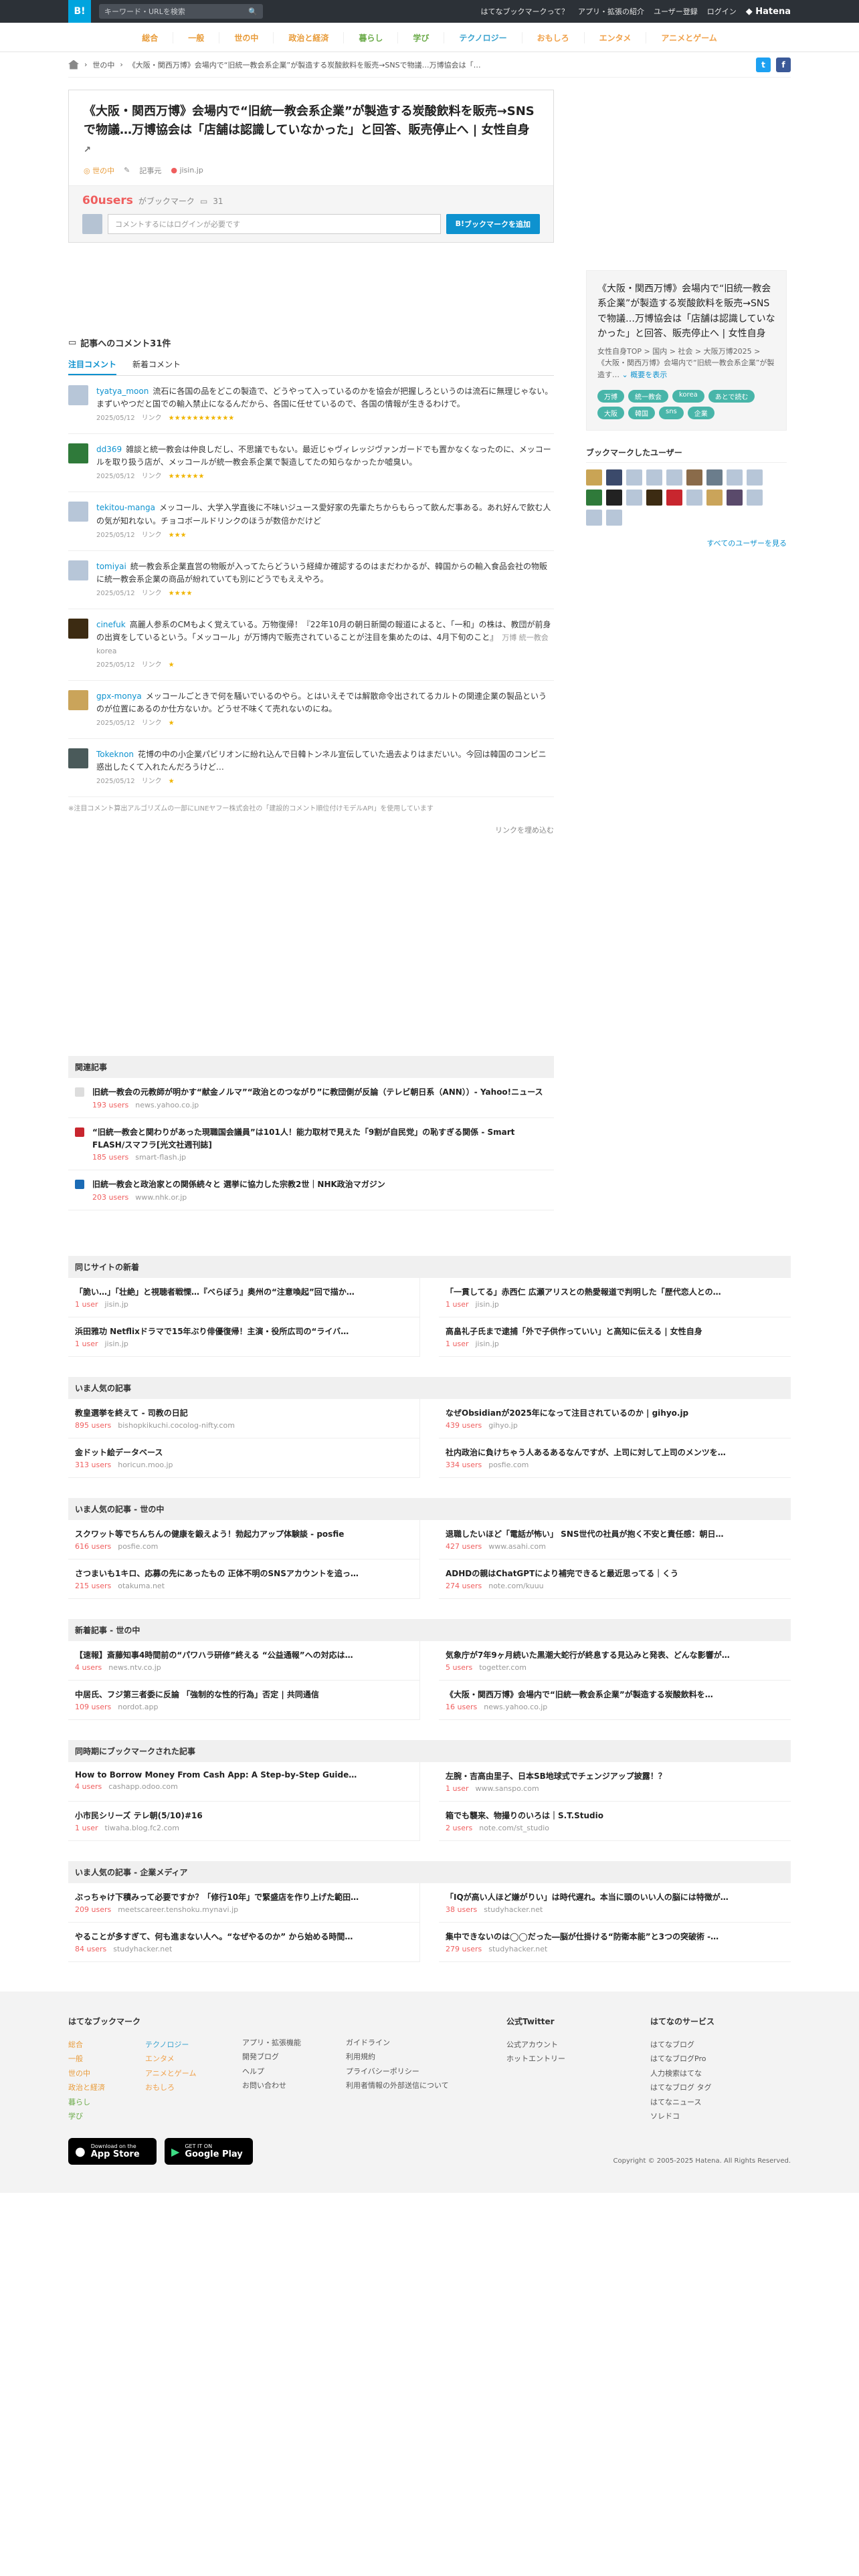 This screenshot has width=859, height=2576. I want to click on embed-link: リンクを埋め込む, so click(311, 830).